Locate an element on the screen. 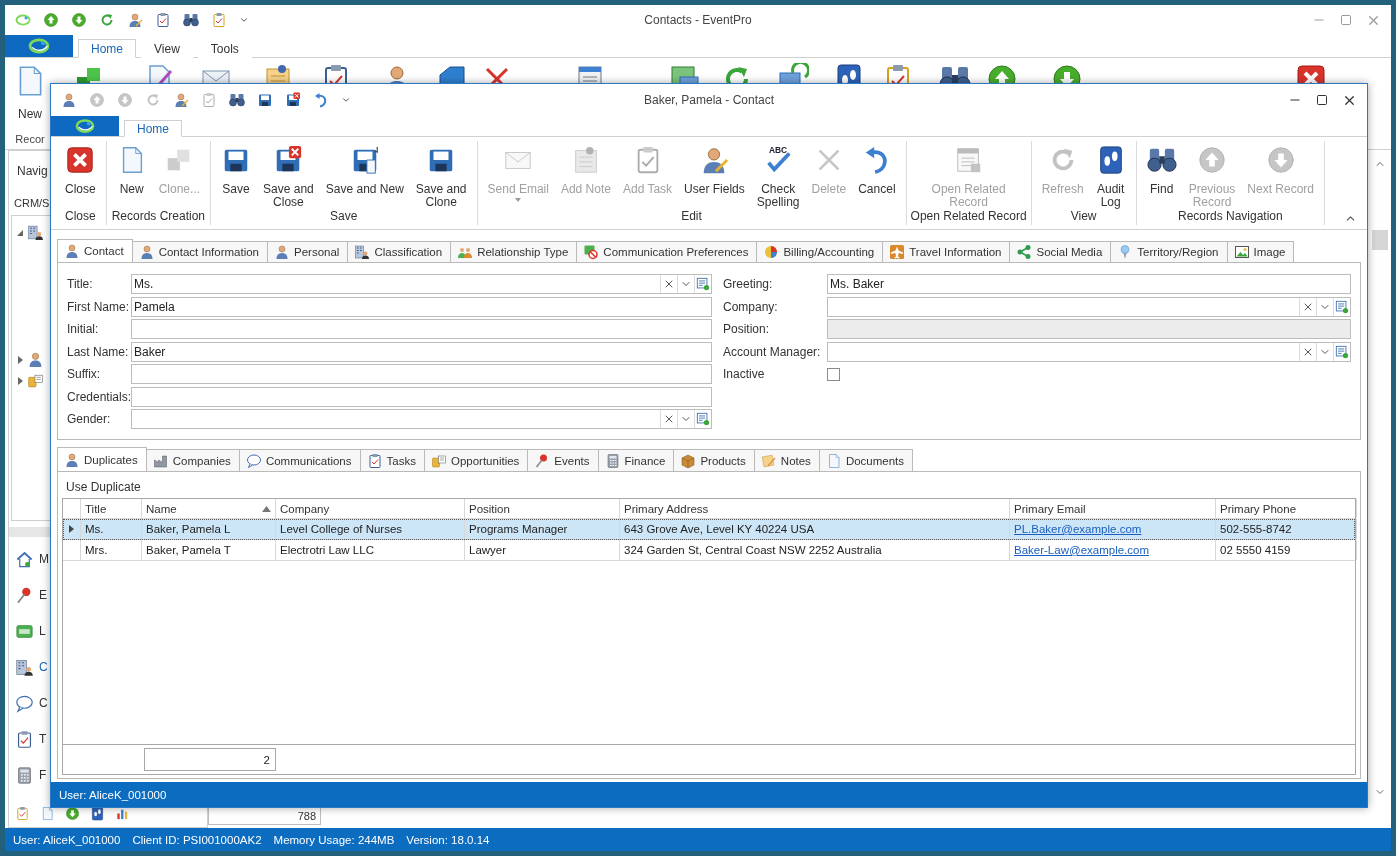 This screenshot has height=856, width=1396. pie-chart-icon is located at coordinates (771, 252).